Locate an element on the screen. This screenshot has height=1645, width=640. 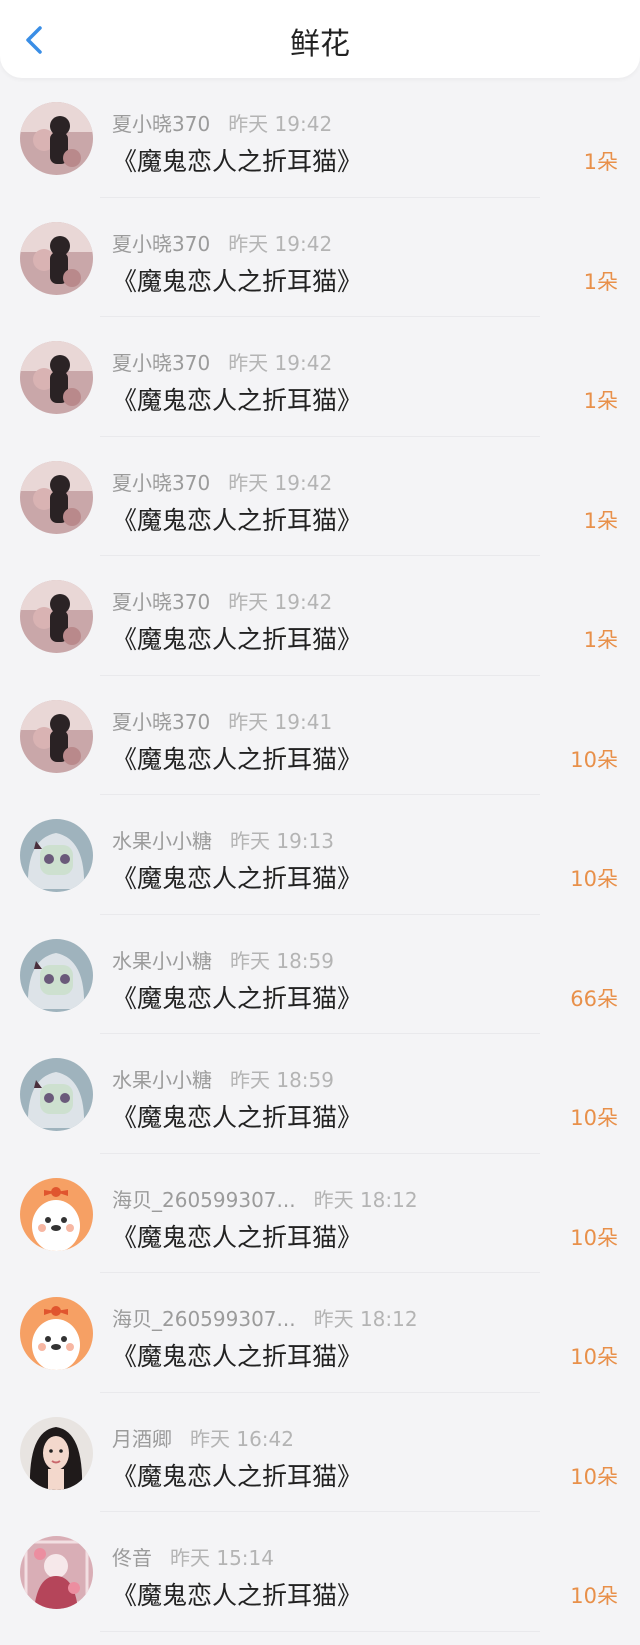
list-item: 夏小晓370 昨天 19:41 《魔鬼恋人之折耳猫》 10朵 is located at coordinates (320, 735).